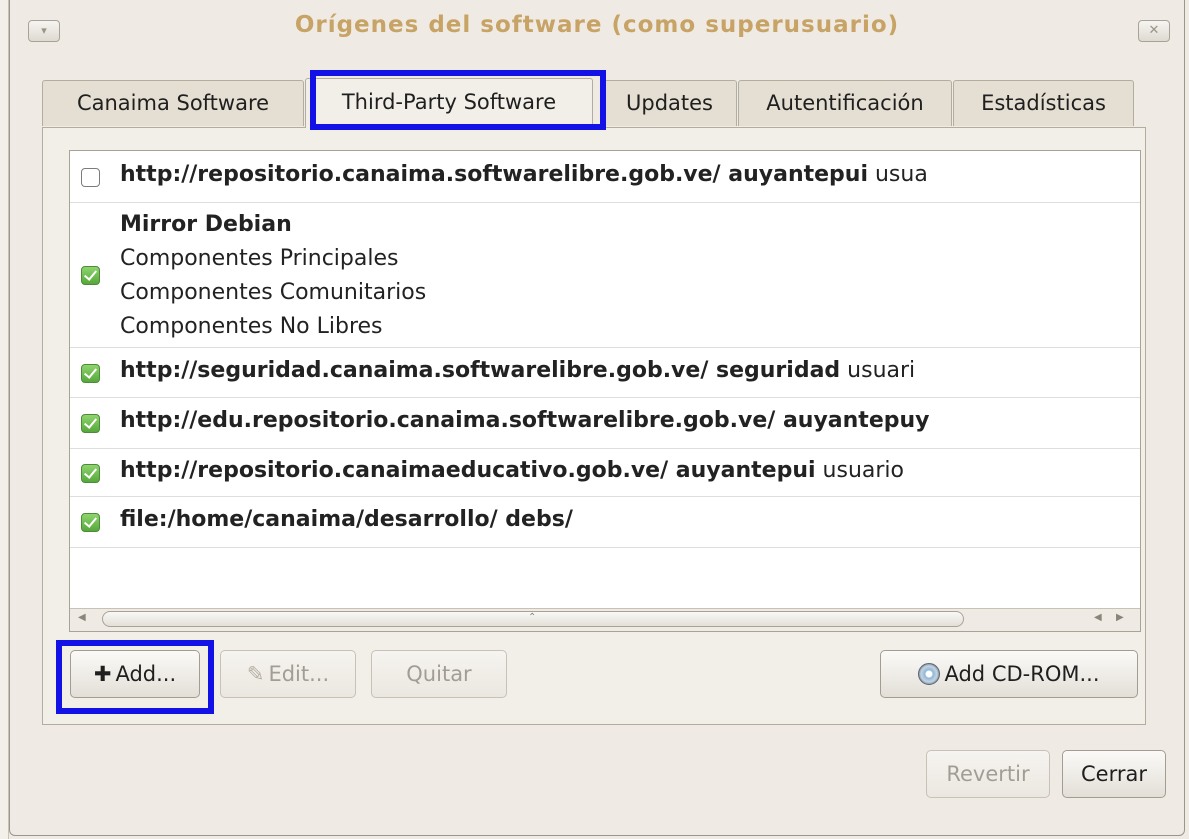 The width and height of the screenshot is (1189, 839). I want to click on close-button: Cerrar, so click(1114, 774).